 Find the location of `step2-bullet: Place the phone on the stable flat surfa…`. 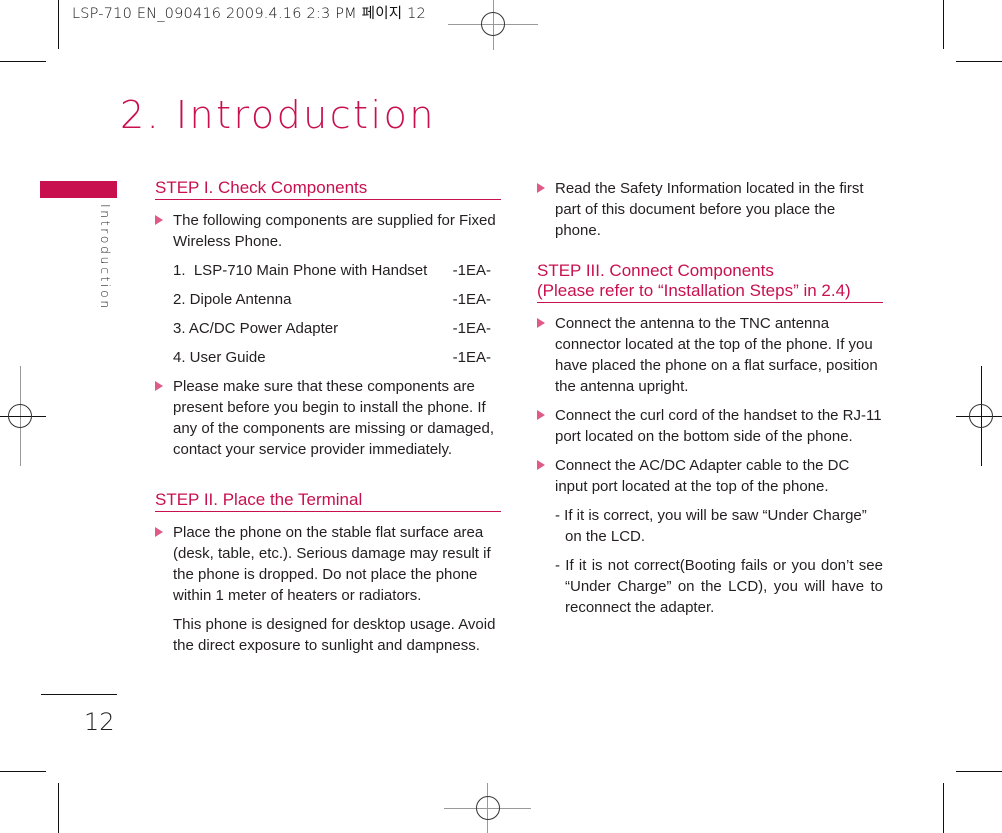

step2-bullet: Place the phone on the stable flat surfa… is located at coordinates (328, 564).